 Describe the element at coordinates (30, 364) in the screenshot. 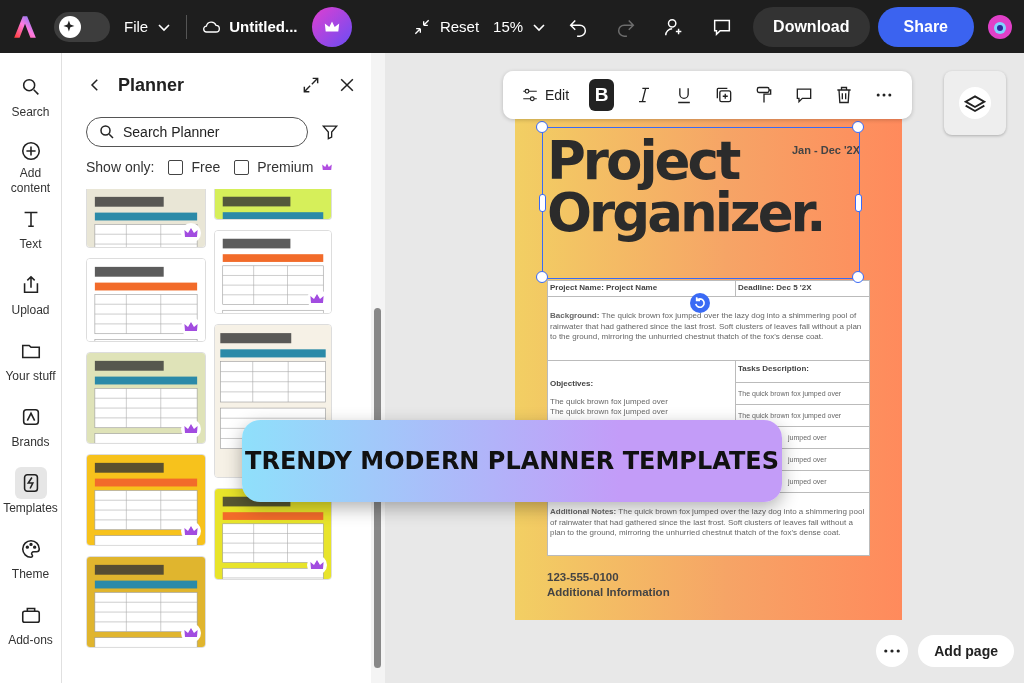

I see `rail-item: Your stuff` at that location.